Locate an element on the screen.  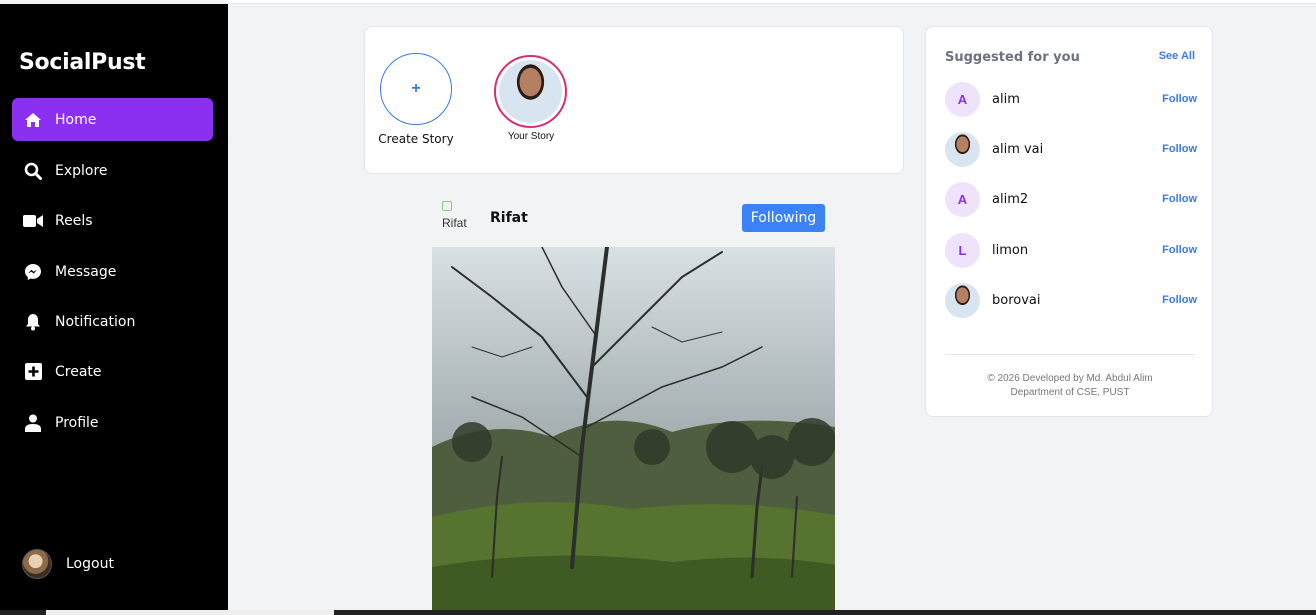
credit-line: Department of CSE, PUST is located at coordinates (1070, 392).